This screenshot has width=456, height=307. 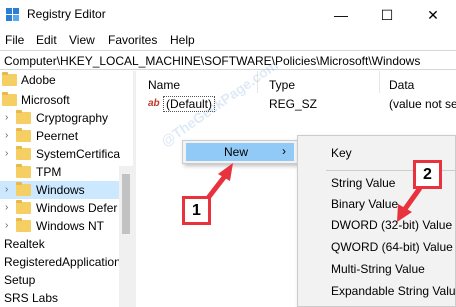 I want to click on new-label: New, so click(x=236, y=152).